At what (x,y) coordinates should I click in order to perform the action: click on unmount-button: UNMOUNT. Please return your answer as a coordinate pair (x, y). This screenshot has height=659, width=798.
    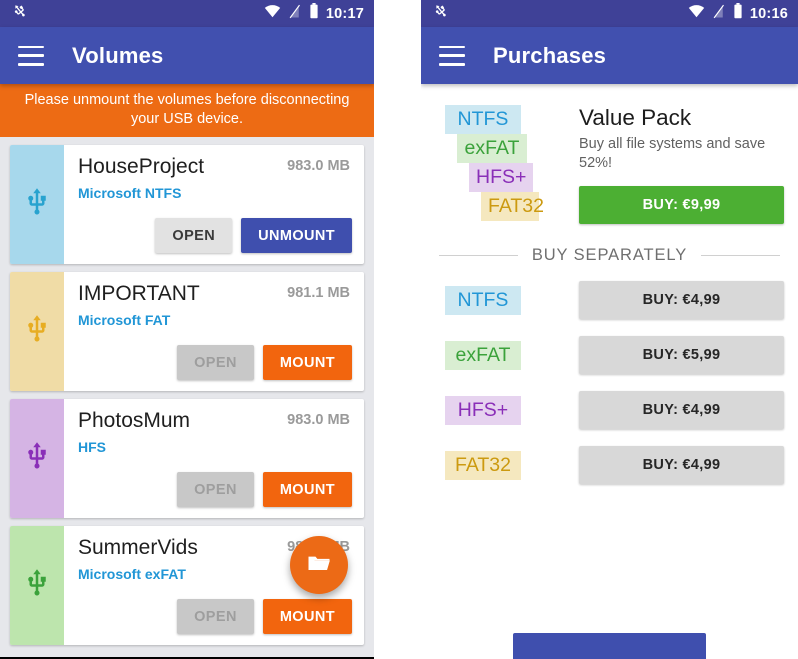
    Looking at the image, I should click on (296, 235).